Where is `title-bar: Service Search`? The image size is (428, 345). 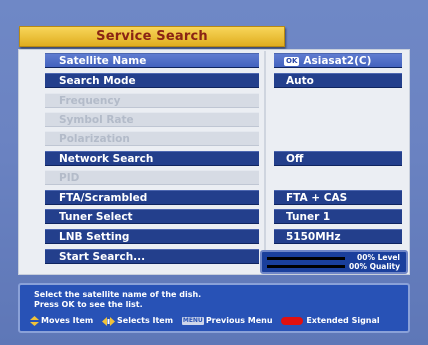
title-bar: Service Search is located at coordinates (152, 36).